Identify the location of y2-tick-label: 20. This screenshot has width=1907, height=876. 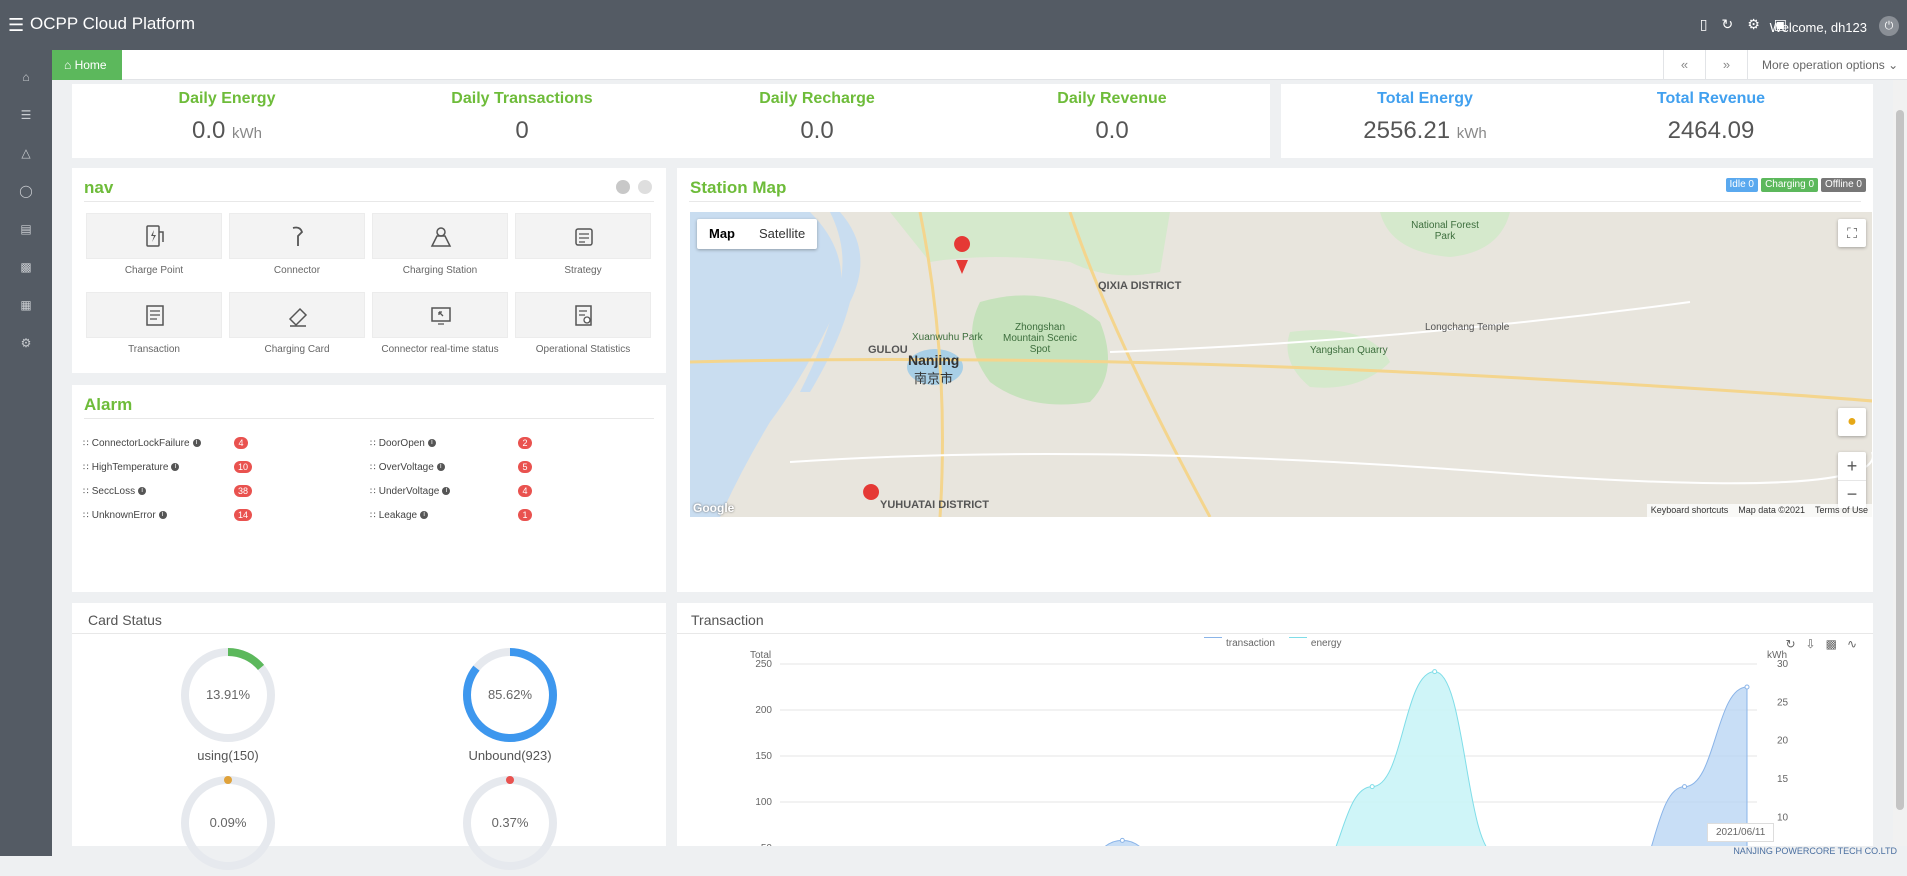
(1783, 741).